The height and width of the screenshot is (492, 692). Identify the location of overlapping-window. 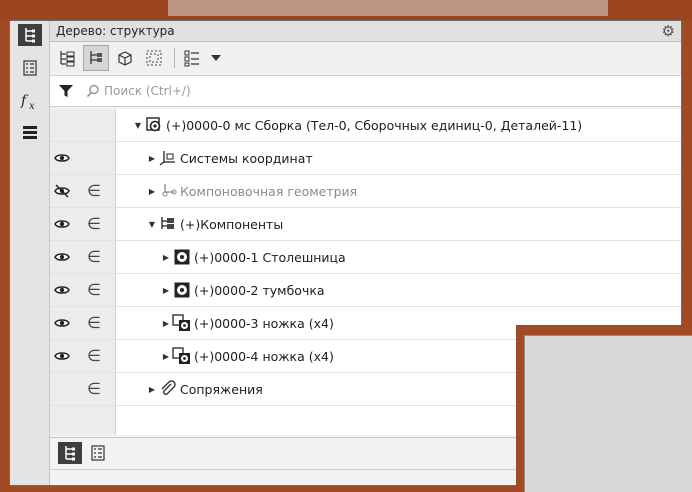
(604, 408).